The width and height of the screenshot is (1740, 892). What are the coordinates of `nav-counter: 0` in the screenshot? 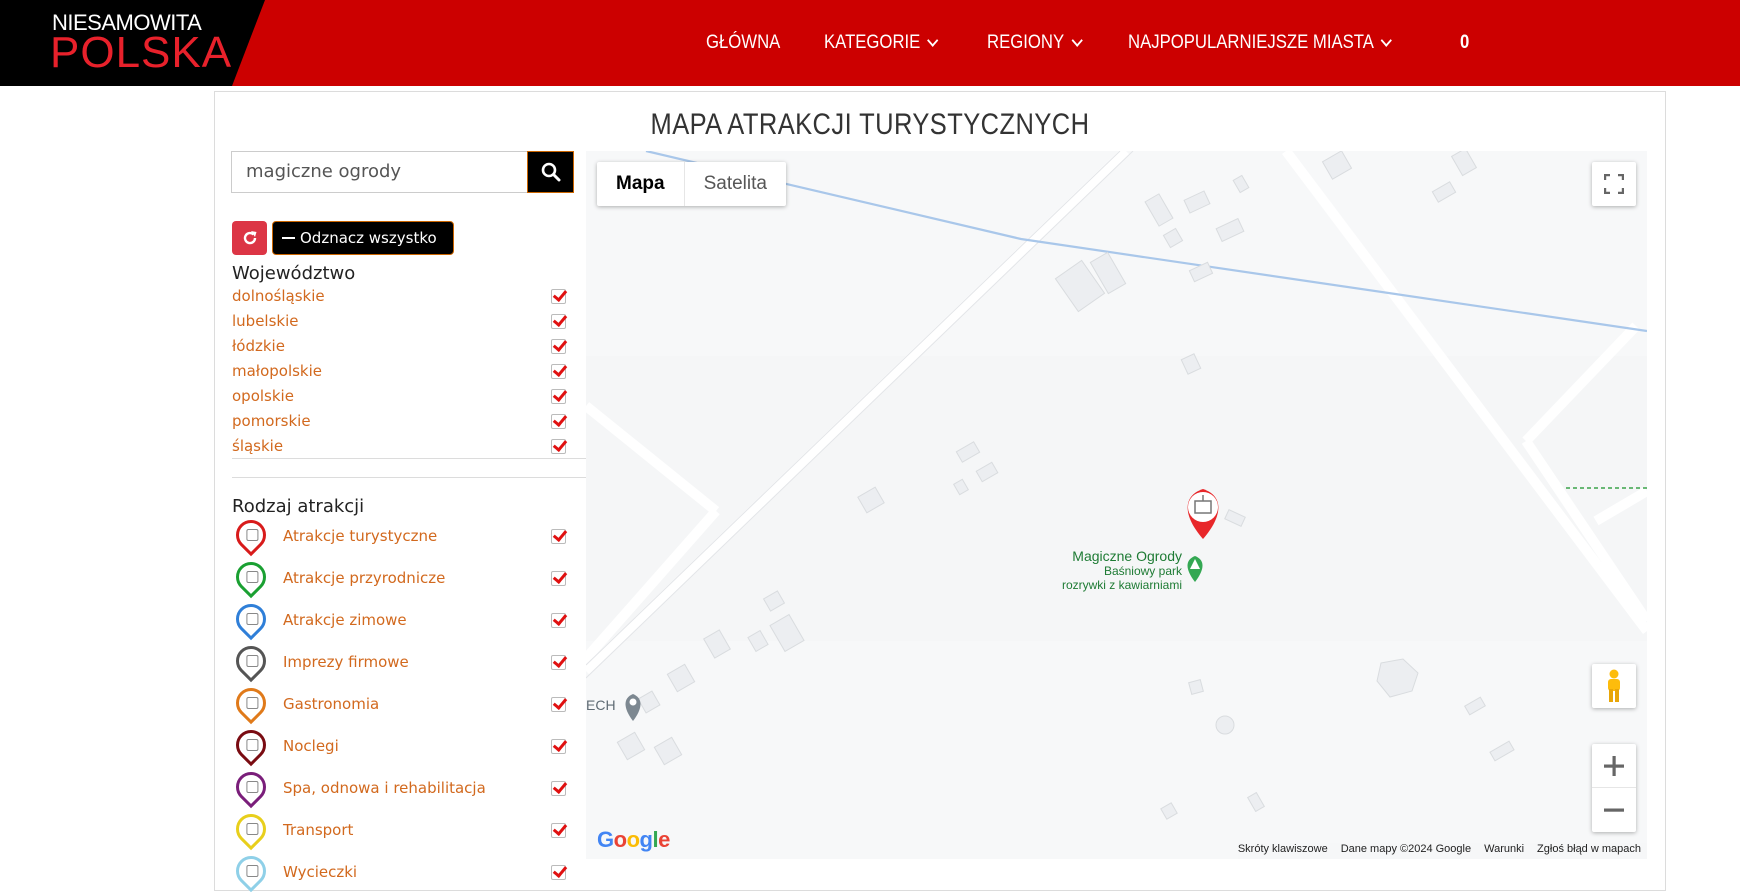 It's located at (1464, 42).